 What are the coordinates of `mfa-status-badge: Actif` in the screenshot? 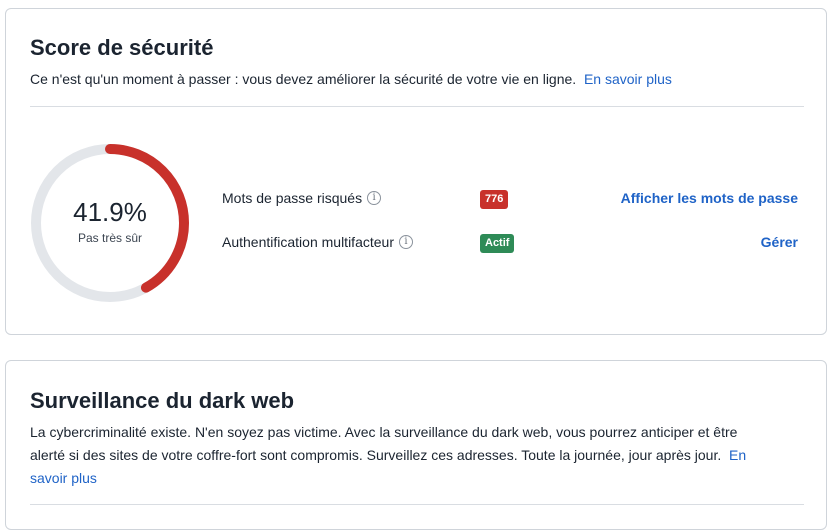 It's located at (497, 243).